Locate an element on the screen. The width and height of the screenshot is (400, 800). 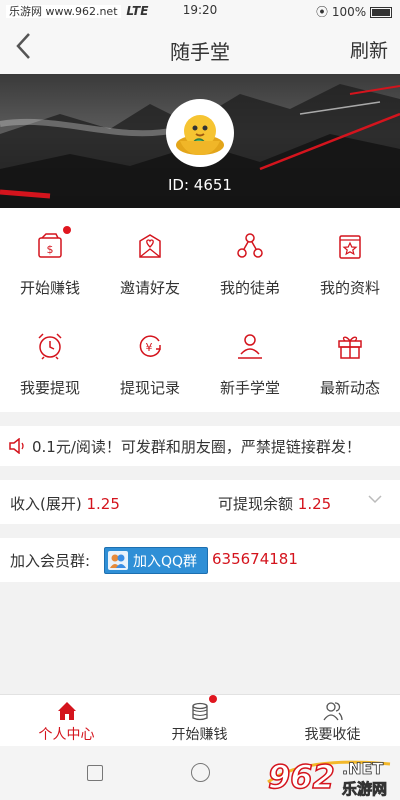
gold-ingot-chick-avatar is located at coordinates (200, 135).